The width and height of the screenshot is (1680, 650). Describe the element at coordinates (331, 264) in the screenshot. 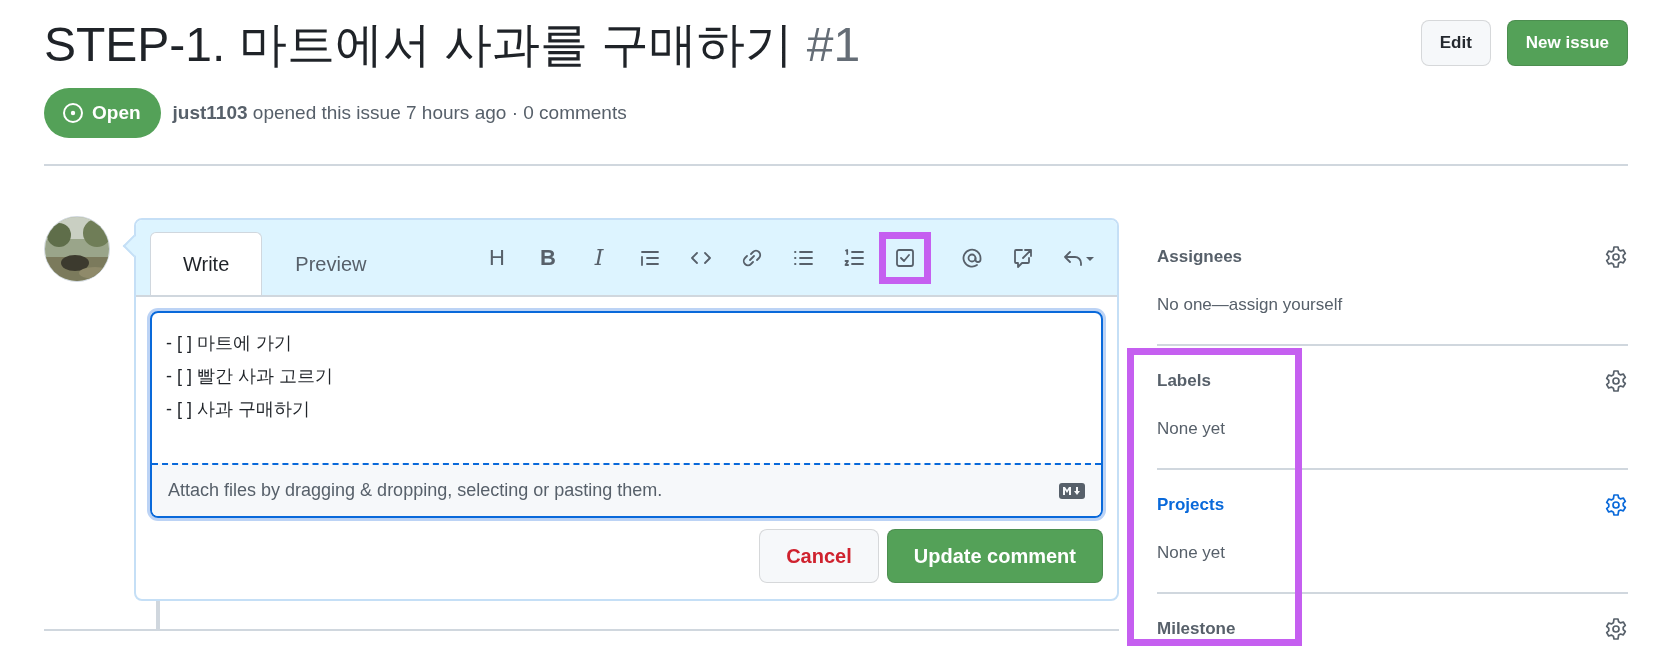

I see `editor-tab: Preview` at that location.